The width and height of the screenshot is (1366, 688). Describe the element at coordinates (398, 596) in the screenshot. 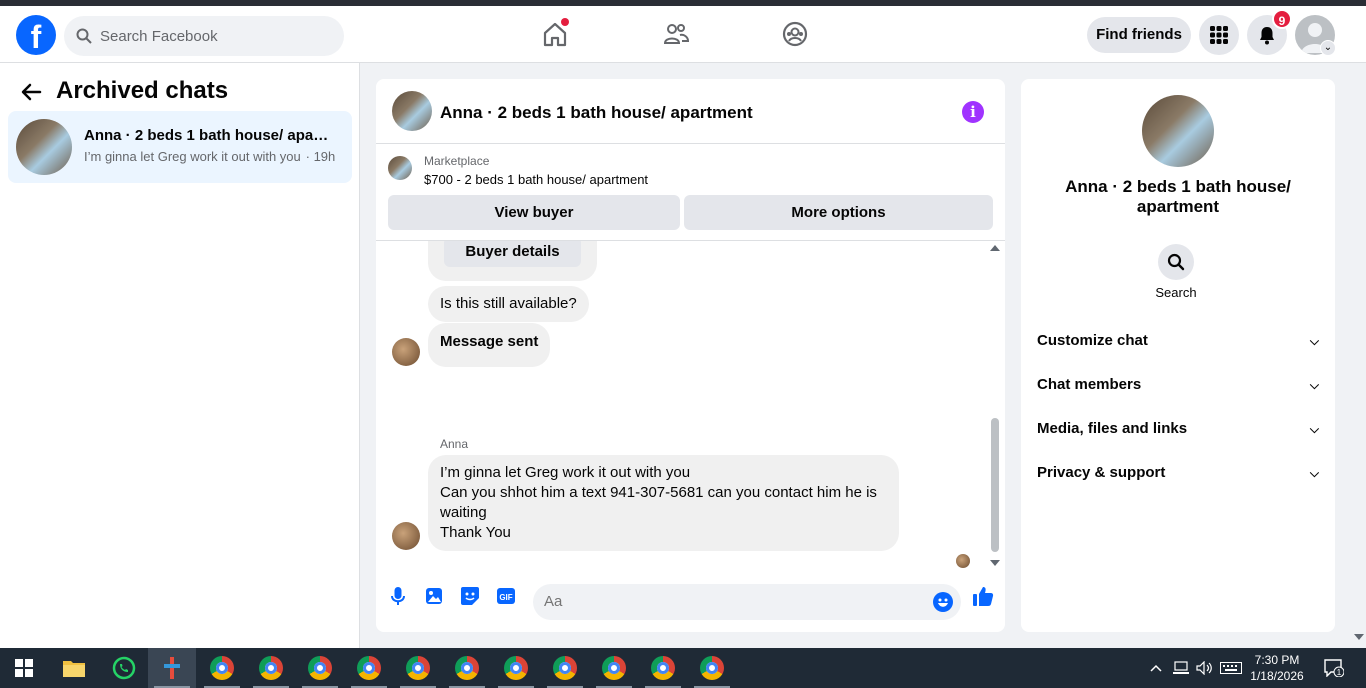

I see `microphone-icon` at that location.